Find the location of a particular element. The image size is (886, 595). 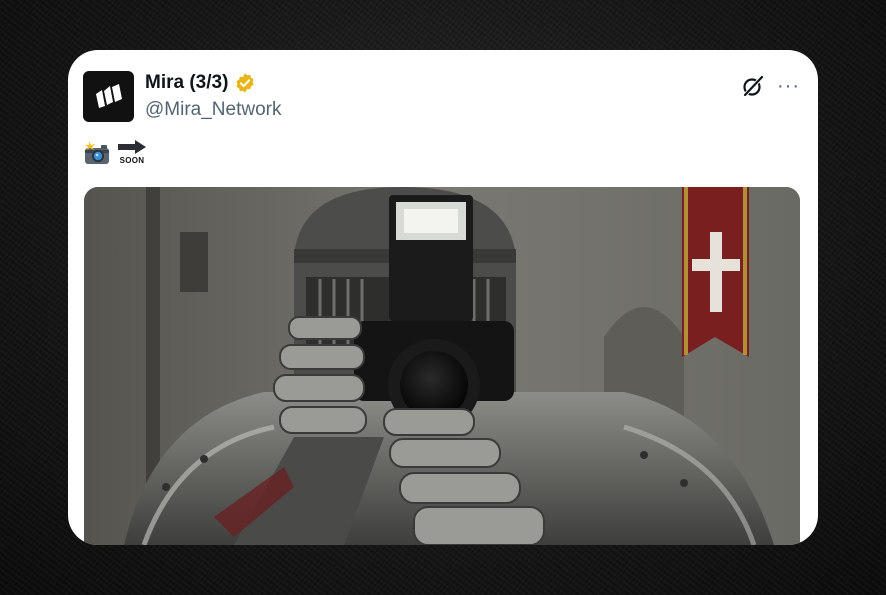

author-row: Mira (3/3) is located at coordinates (200, 83).